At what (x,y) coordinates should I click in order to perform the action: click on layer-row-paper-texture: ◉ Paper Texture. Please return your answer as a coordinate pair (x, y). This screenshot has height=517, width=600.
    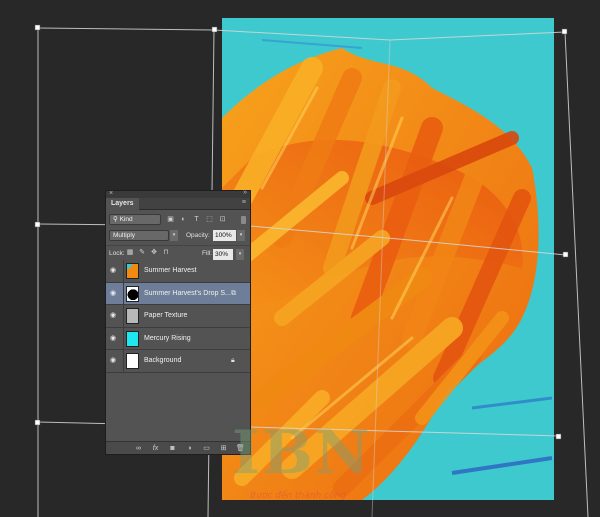
    Looking at the image, I should click on (178, 316).